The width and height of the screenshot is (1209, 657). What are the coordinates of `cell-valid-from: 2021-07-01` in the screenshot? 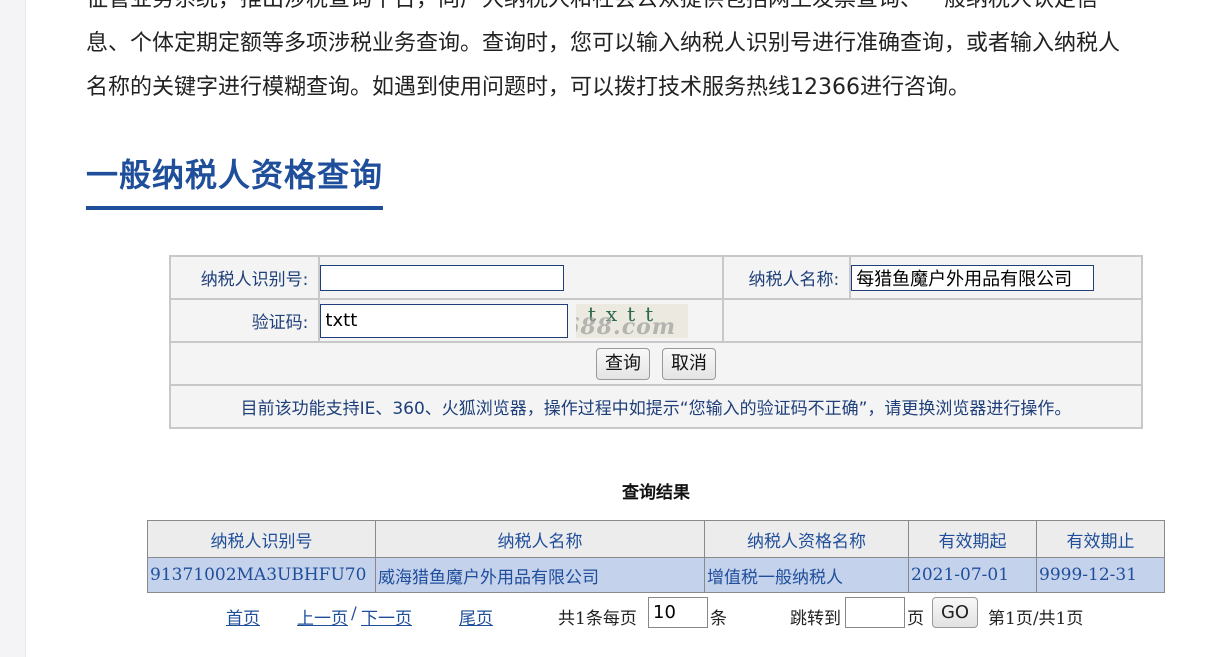 It's located at (972, 575).